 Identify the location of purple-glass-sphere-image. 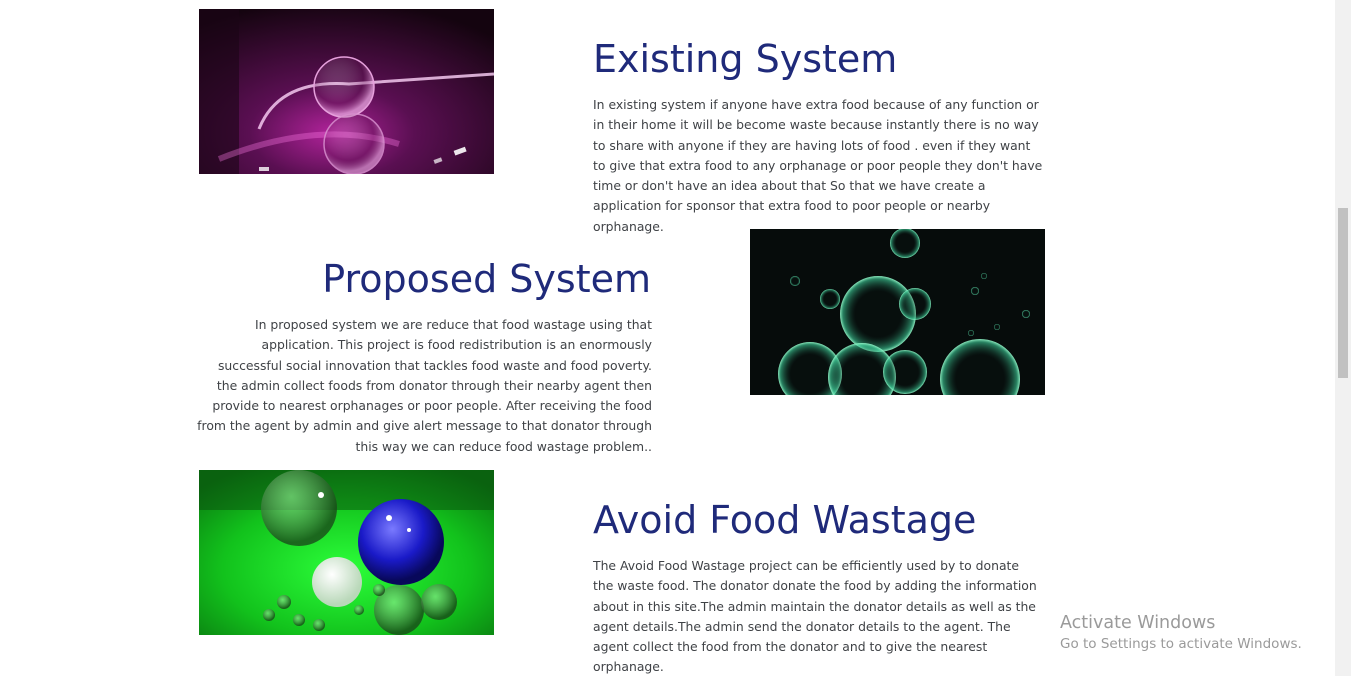
(346, 91).